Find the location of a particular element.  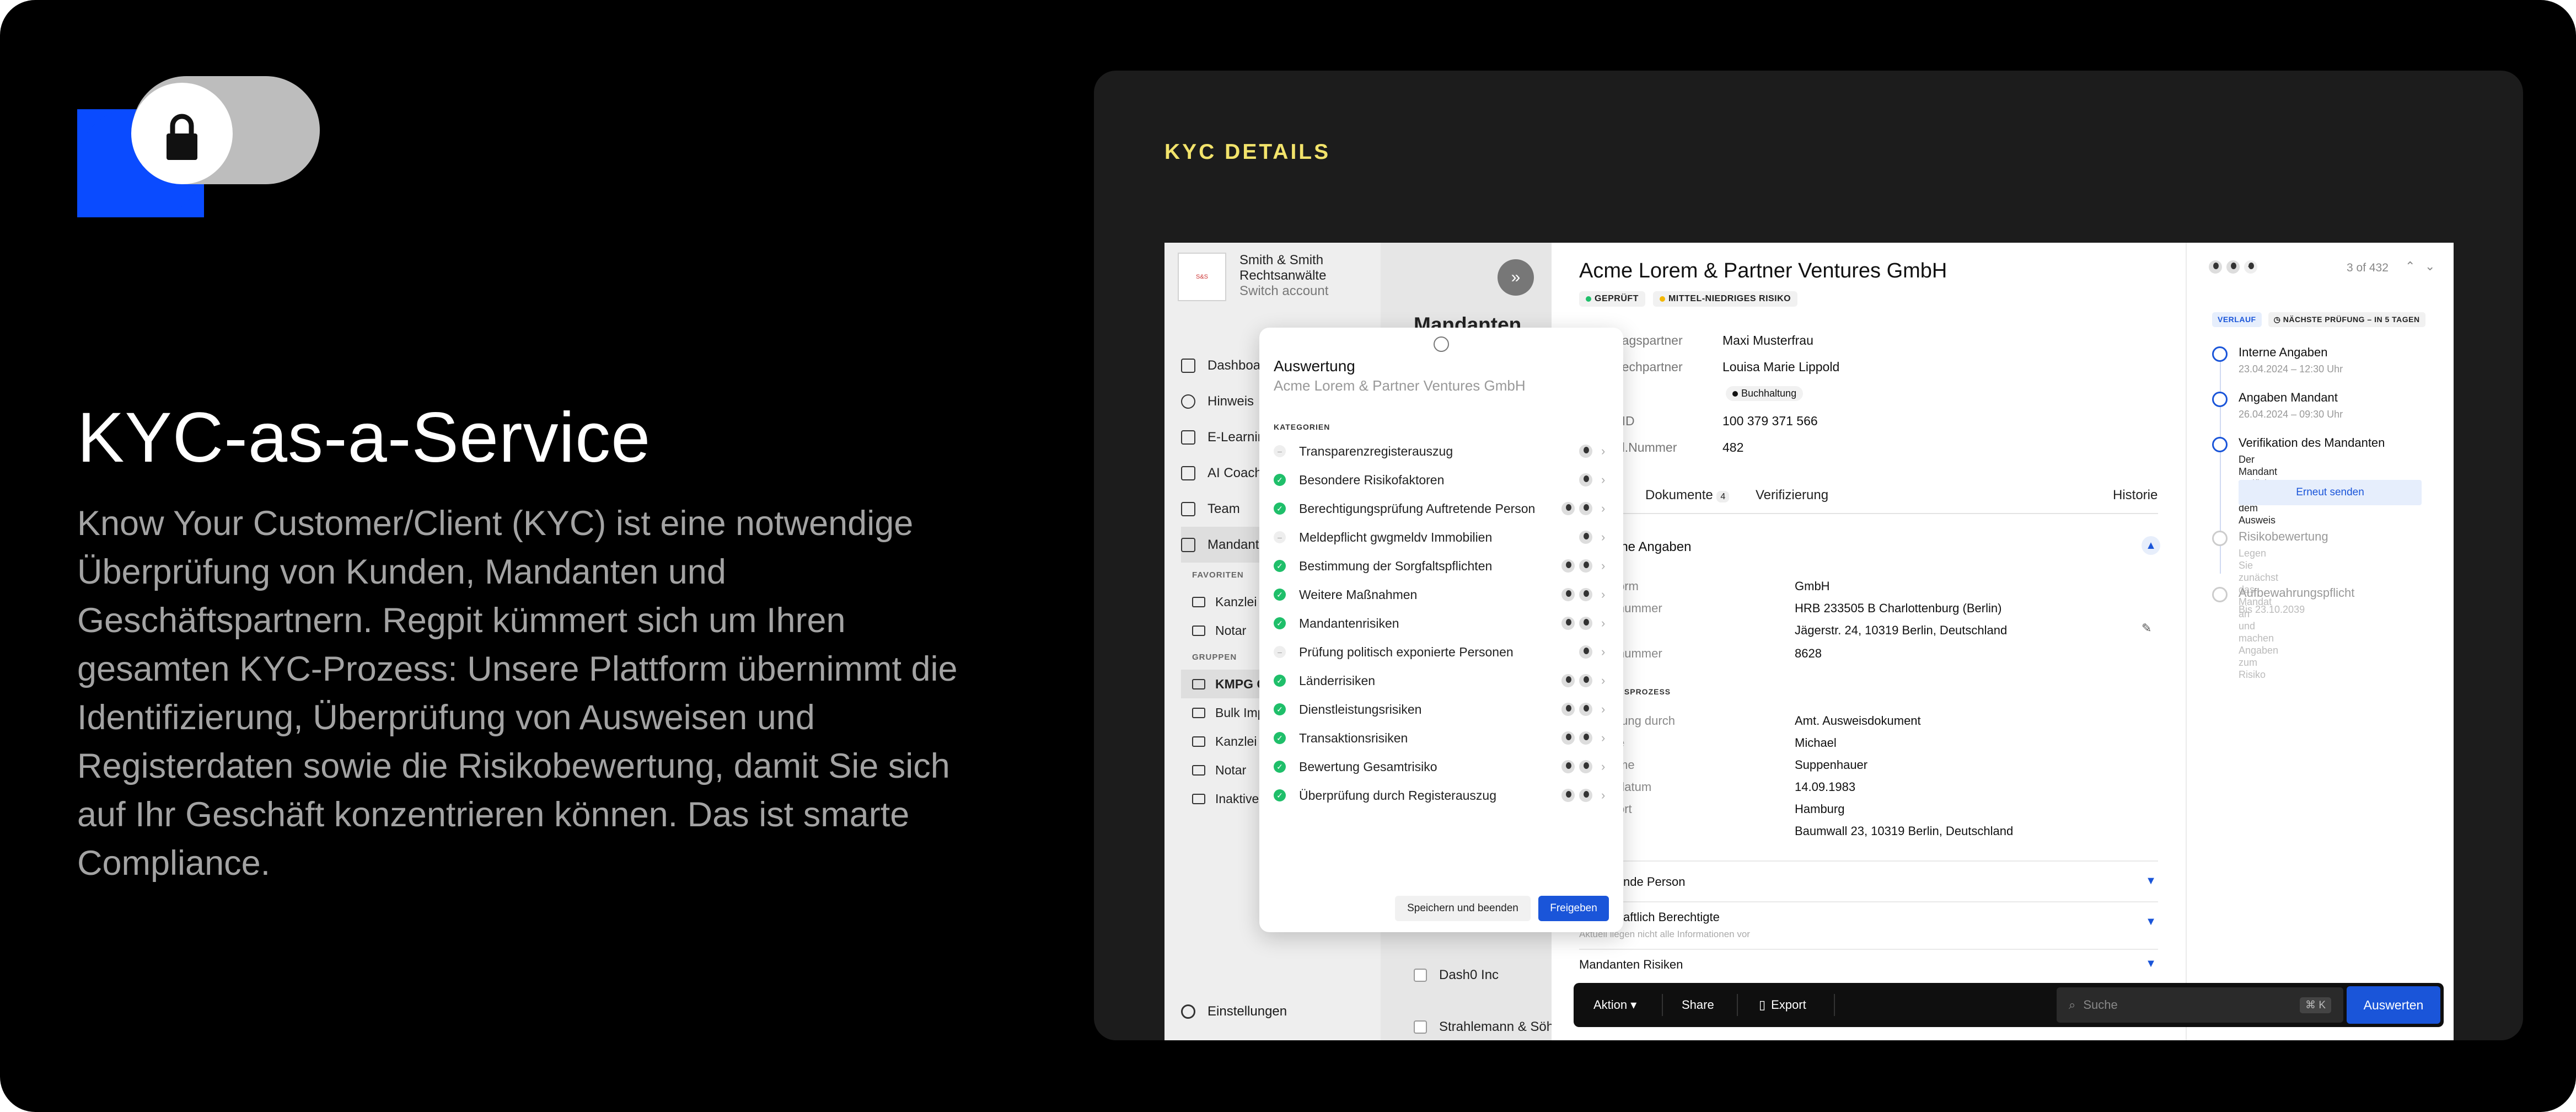

tab-verifizierung: Verifizierung is located at coordinates (1792, 496).